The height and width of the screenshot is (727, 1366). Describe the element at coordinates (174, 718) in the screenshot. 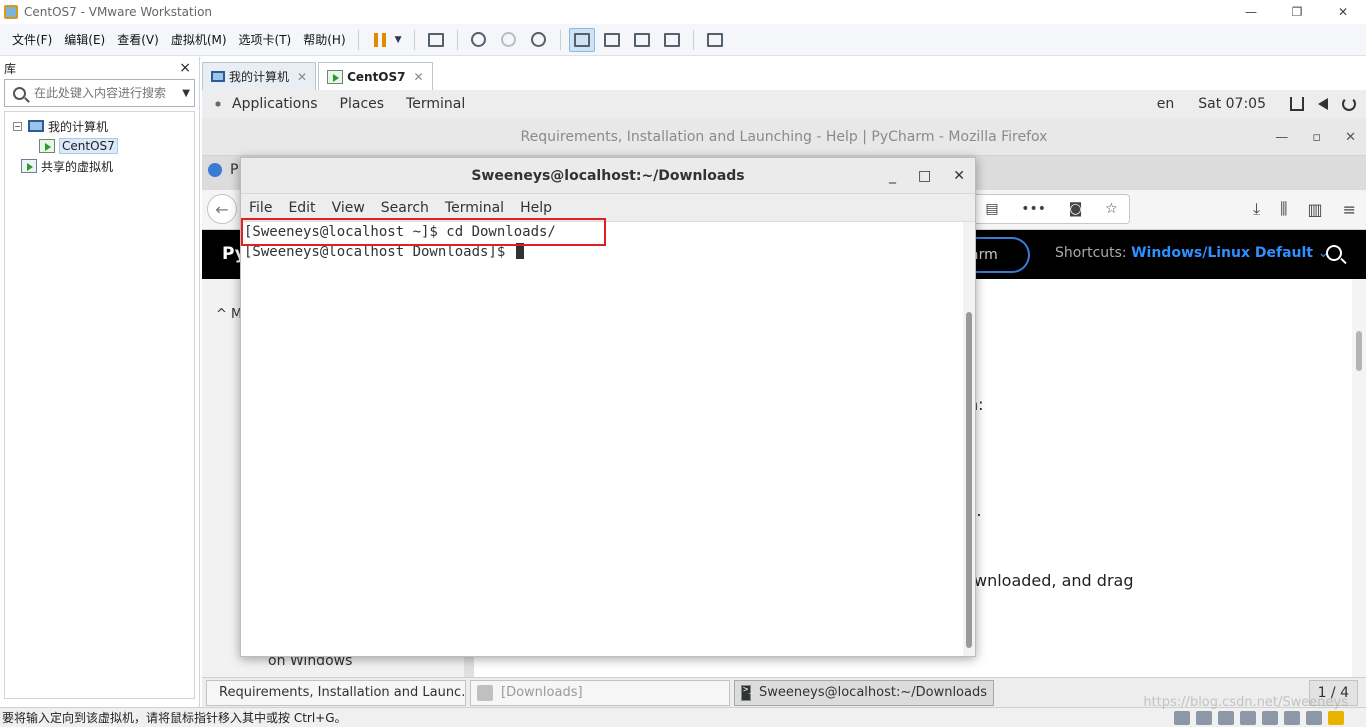

I see `status-message: 要将输入定向到该虚拟机，请将鼠标指针移入其中或按 Ctrl+G。` at that location.